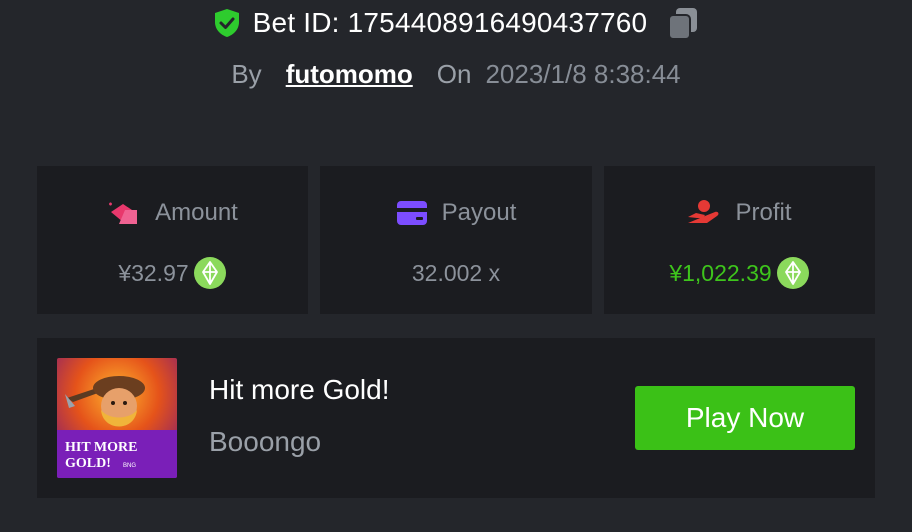  What do you see at coordinates (299, 390) in the screenshot?
I see `game-title: Hit more Gold!` at bounding box center [299, 390].